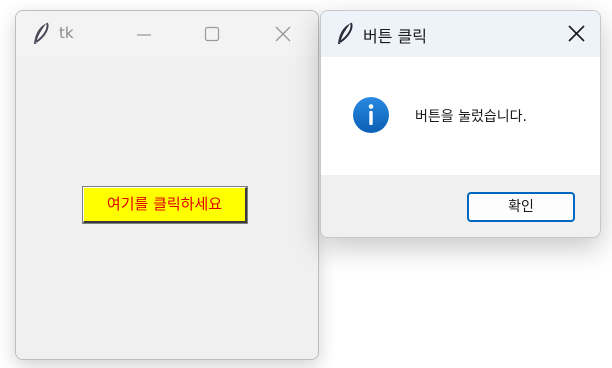 This screenshot has width=612, height=368. I want to click on ok-button: 확인, so click(521, 207).